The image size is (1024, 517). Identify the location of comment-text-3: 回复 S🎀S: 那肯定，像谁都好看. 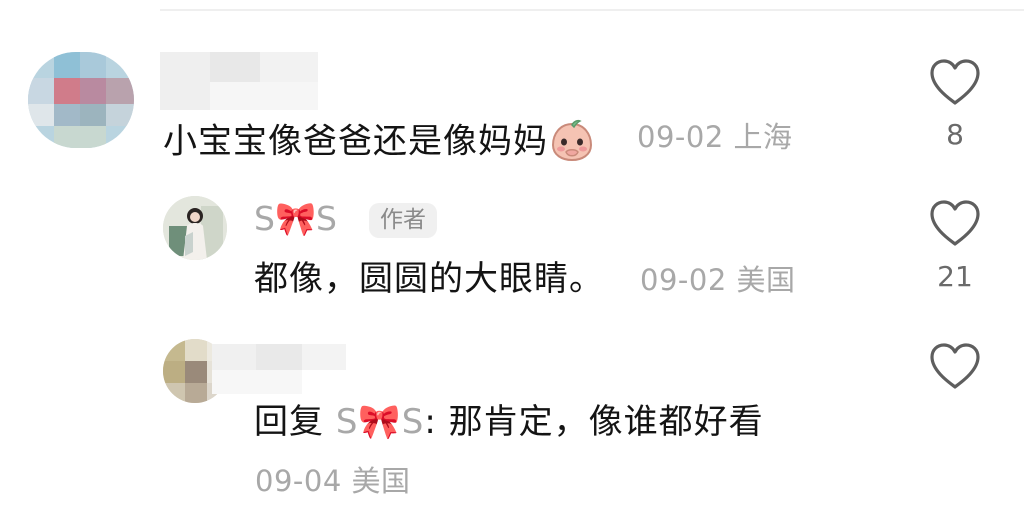
(509, 422).